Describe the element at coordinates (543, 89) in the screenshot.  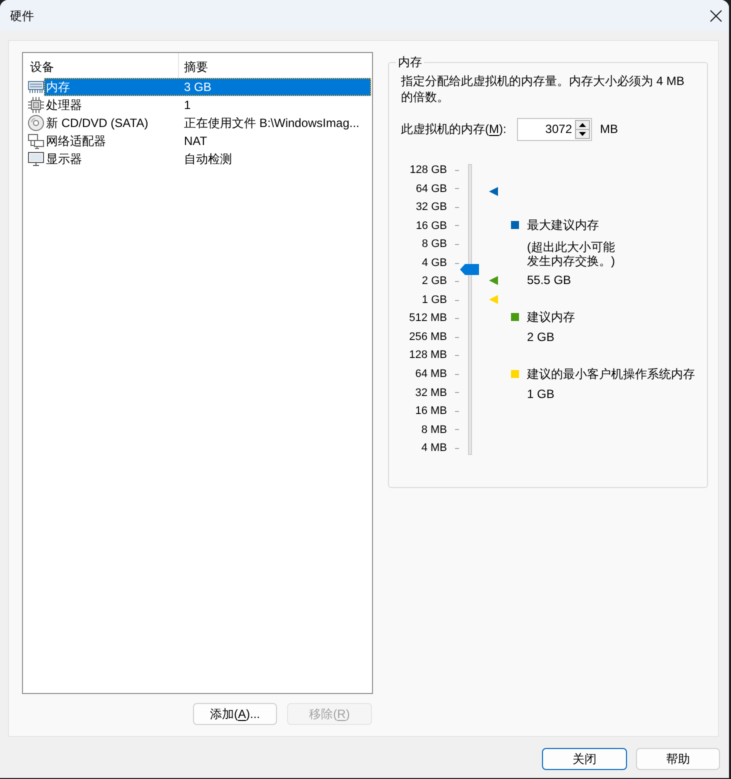
I see `description-text: 指定分配给此虚拟机的内存量。内存大小必须为 4 MB 的倍数。` at that location.